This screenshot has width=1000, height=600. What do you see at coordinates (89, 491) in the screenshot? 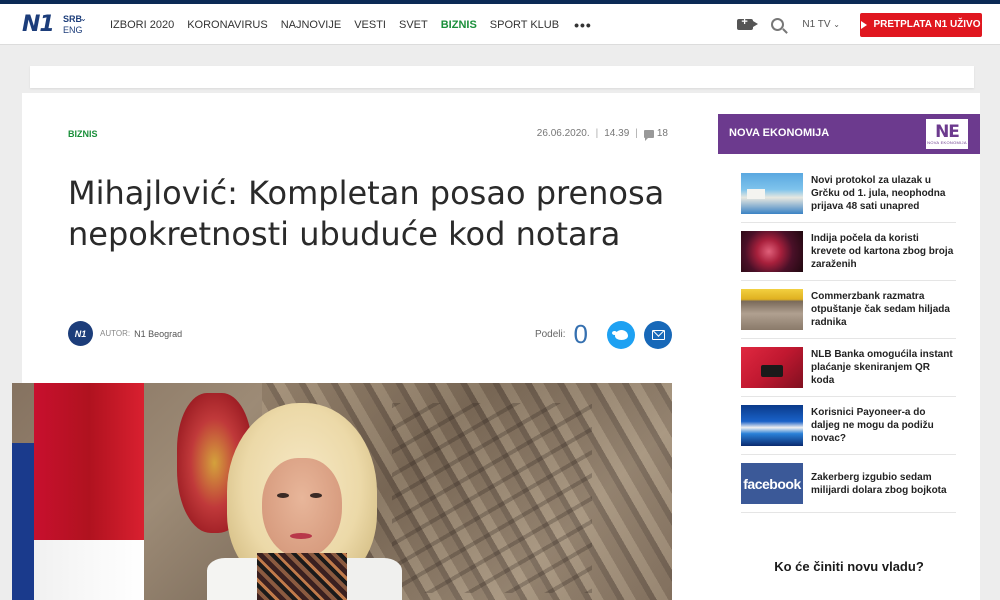
I see `serbian-flag` at bounding box center [89, 491].